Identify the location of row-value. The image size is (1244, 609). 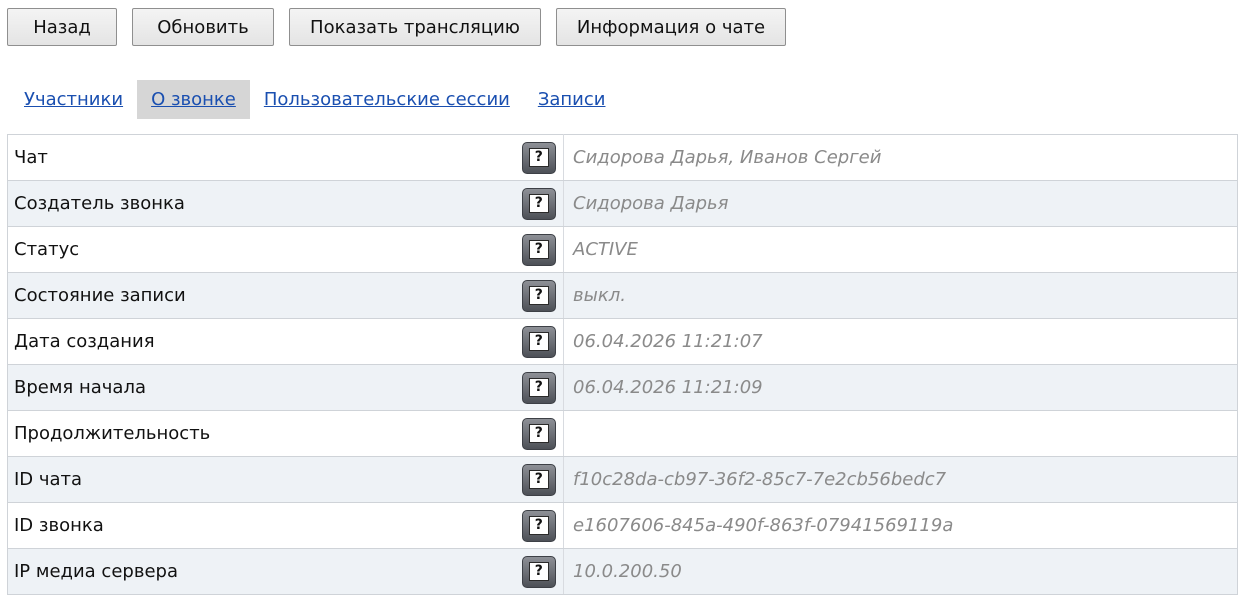
(900, 433).